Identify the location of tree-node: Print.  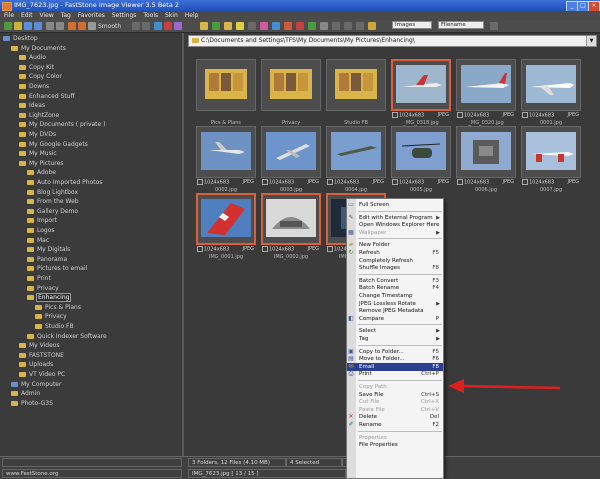
(39, 279).